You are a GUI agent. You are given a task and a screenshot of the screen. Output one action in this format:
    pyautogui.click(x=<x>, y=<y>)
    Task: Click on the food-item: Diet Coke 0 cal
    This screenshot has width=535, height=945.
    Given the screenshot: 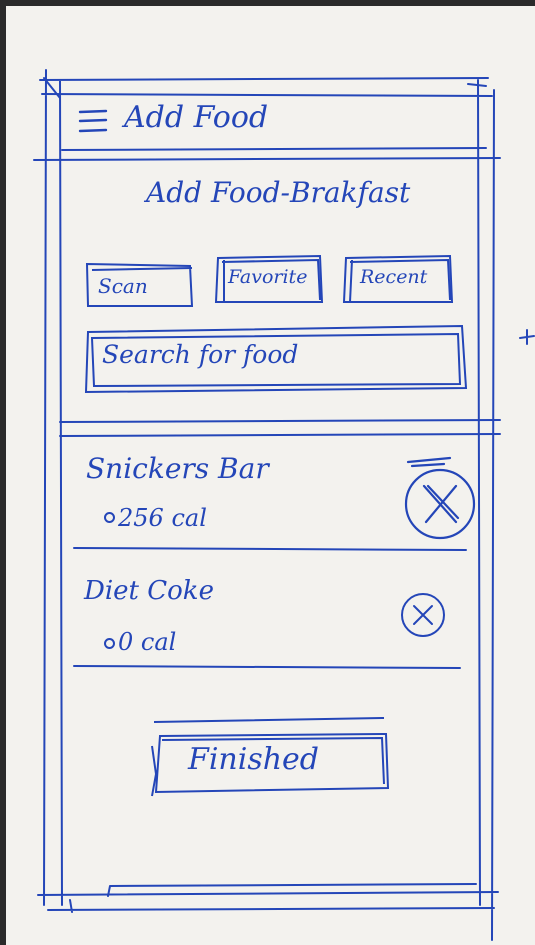 What is the action you would take?
    pyautogui.click(x=280, y=618)
    